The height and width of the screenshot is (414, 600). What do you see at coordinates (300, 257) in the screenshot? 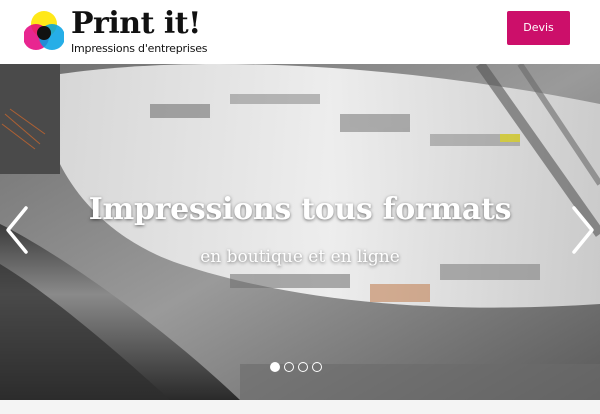
I see `hero-subtitle: en boutique et en ligne` at bounding box center [300, 257].